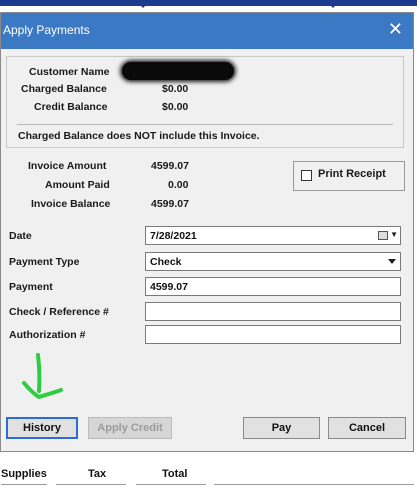  What do you see at coordinates (71, 204) in the screenshot?
I see `invoice-balance-label: Invoice Balance` at bounding box center [71, 204].